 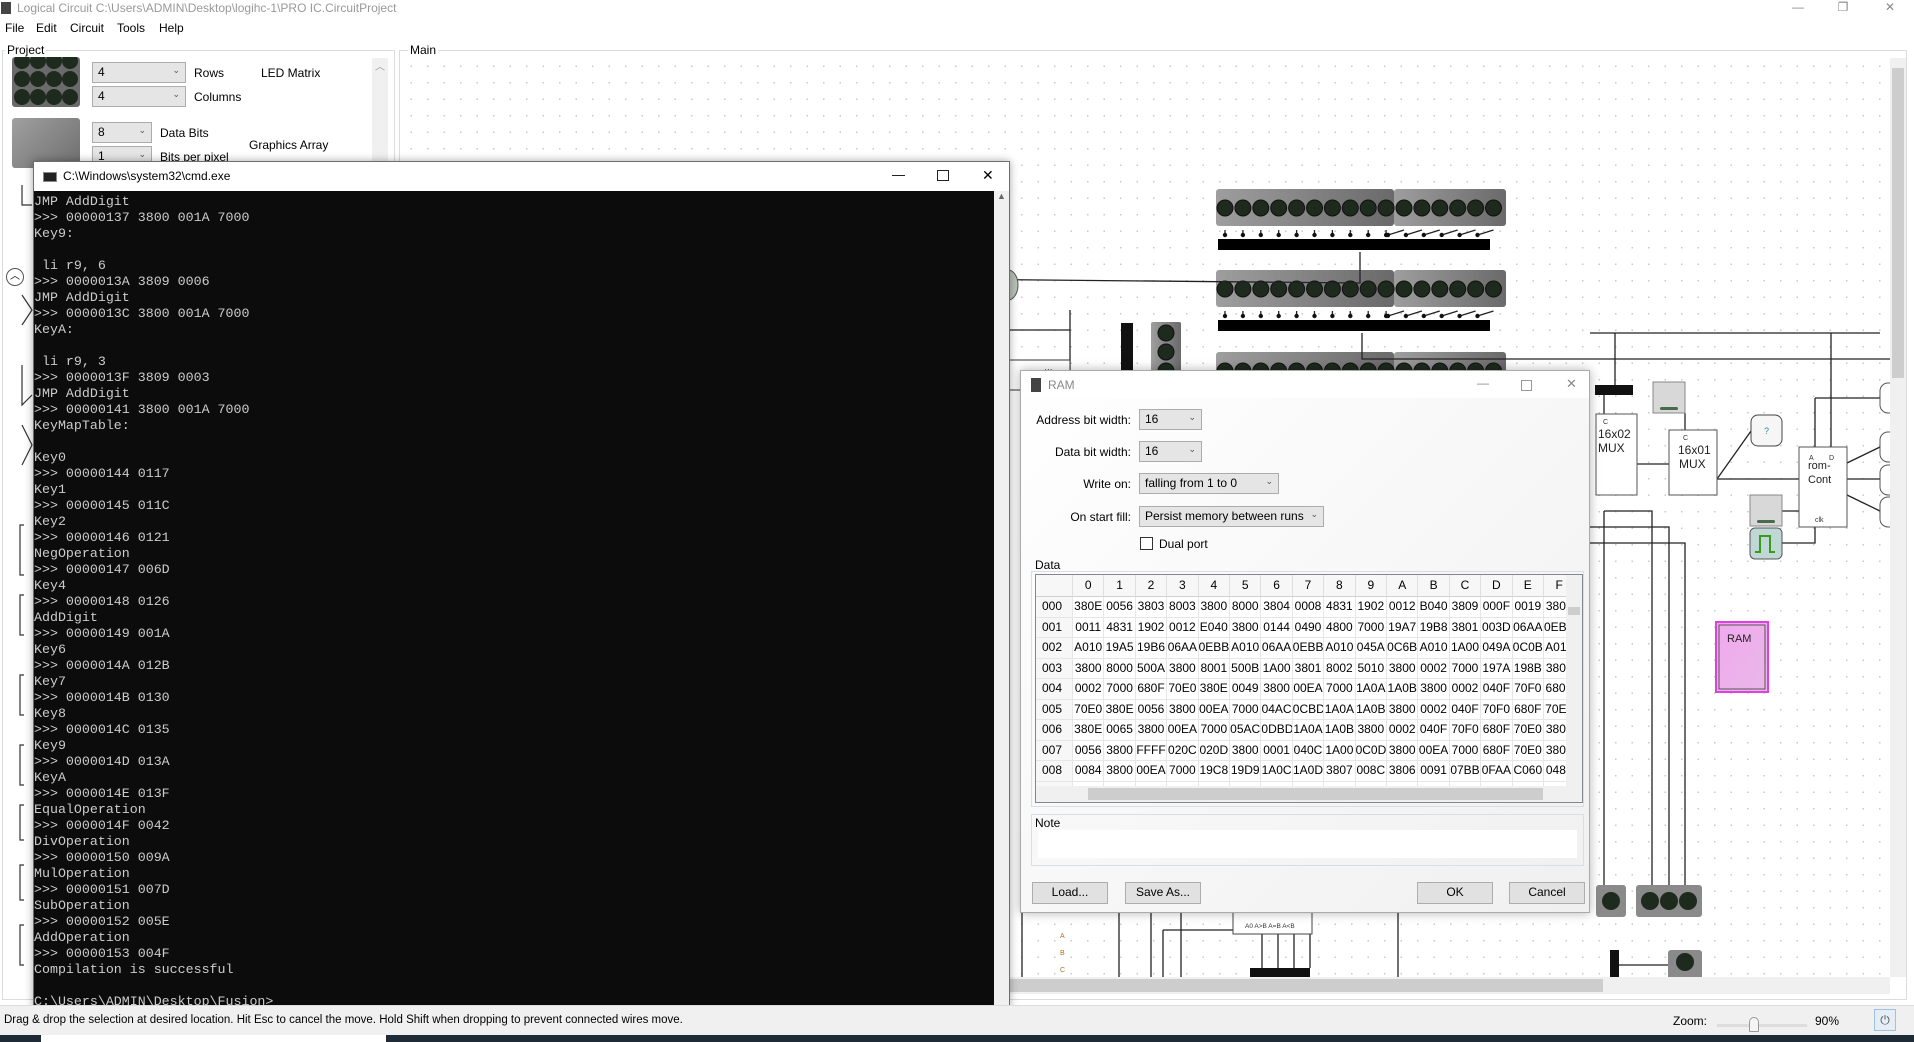 What do you see at coordinates (1308, 627) in the screenshot?
I see `memory-cell: 0490` at bounding box center [1308, 627].